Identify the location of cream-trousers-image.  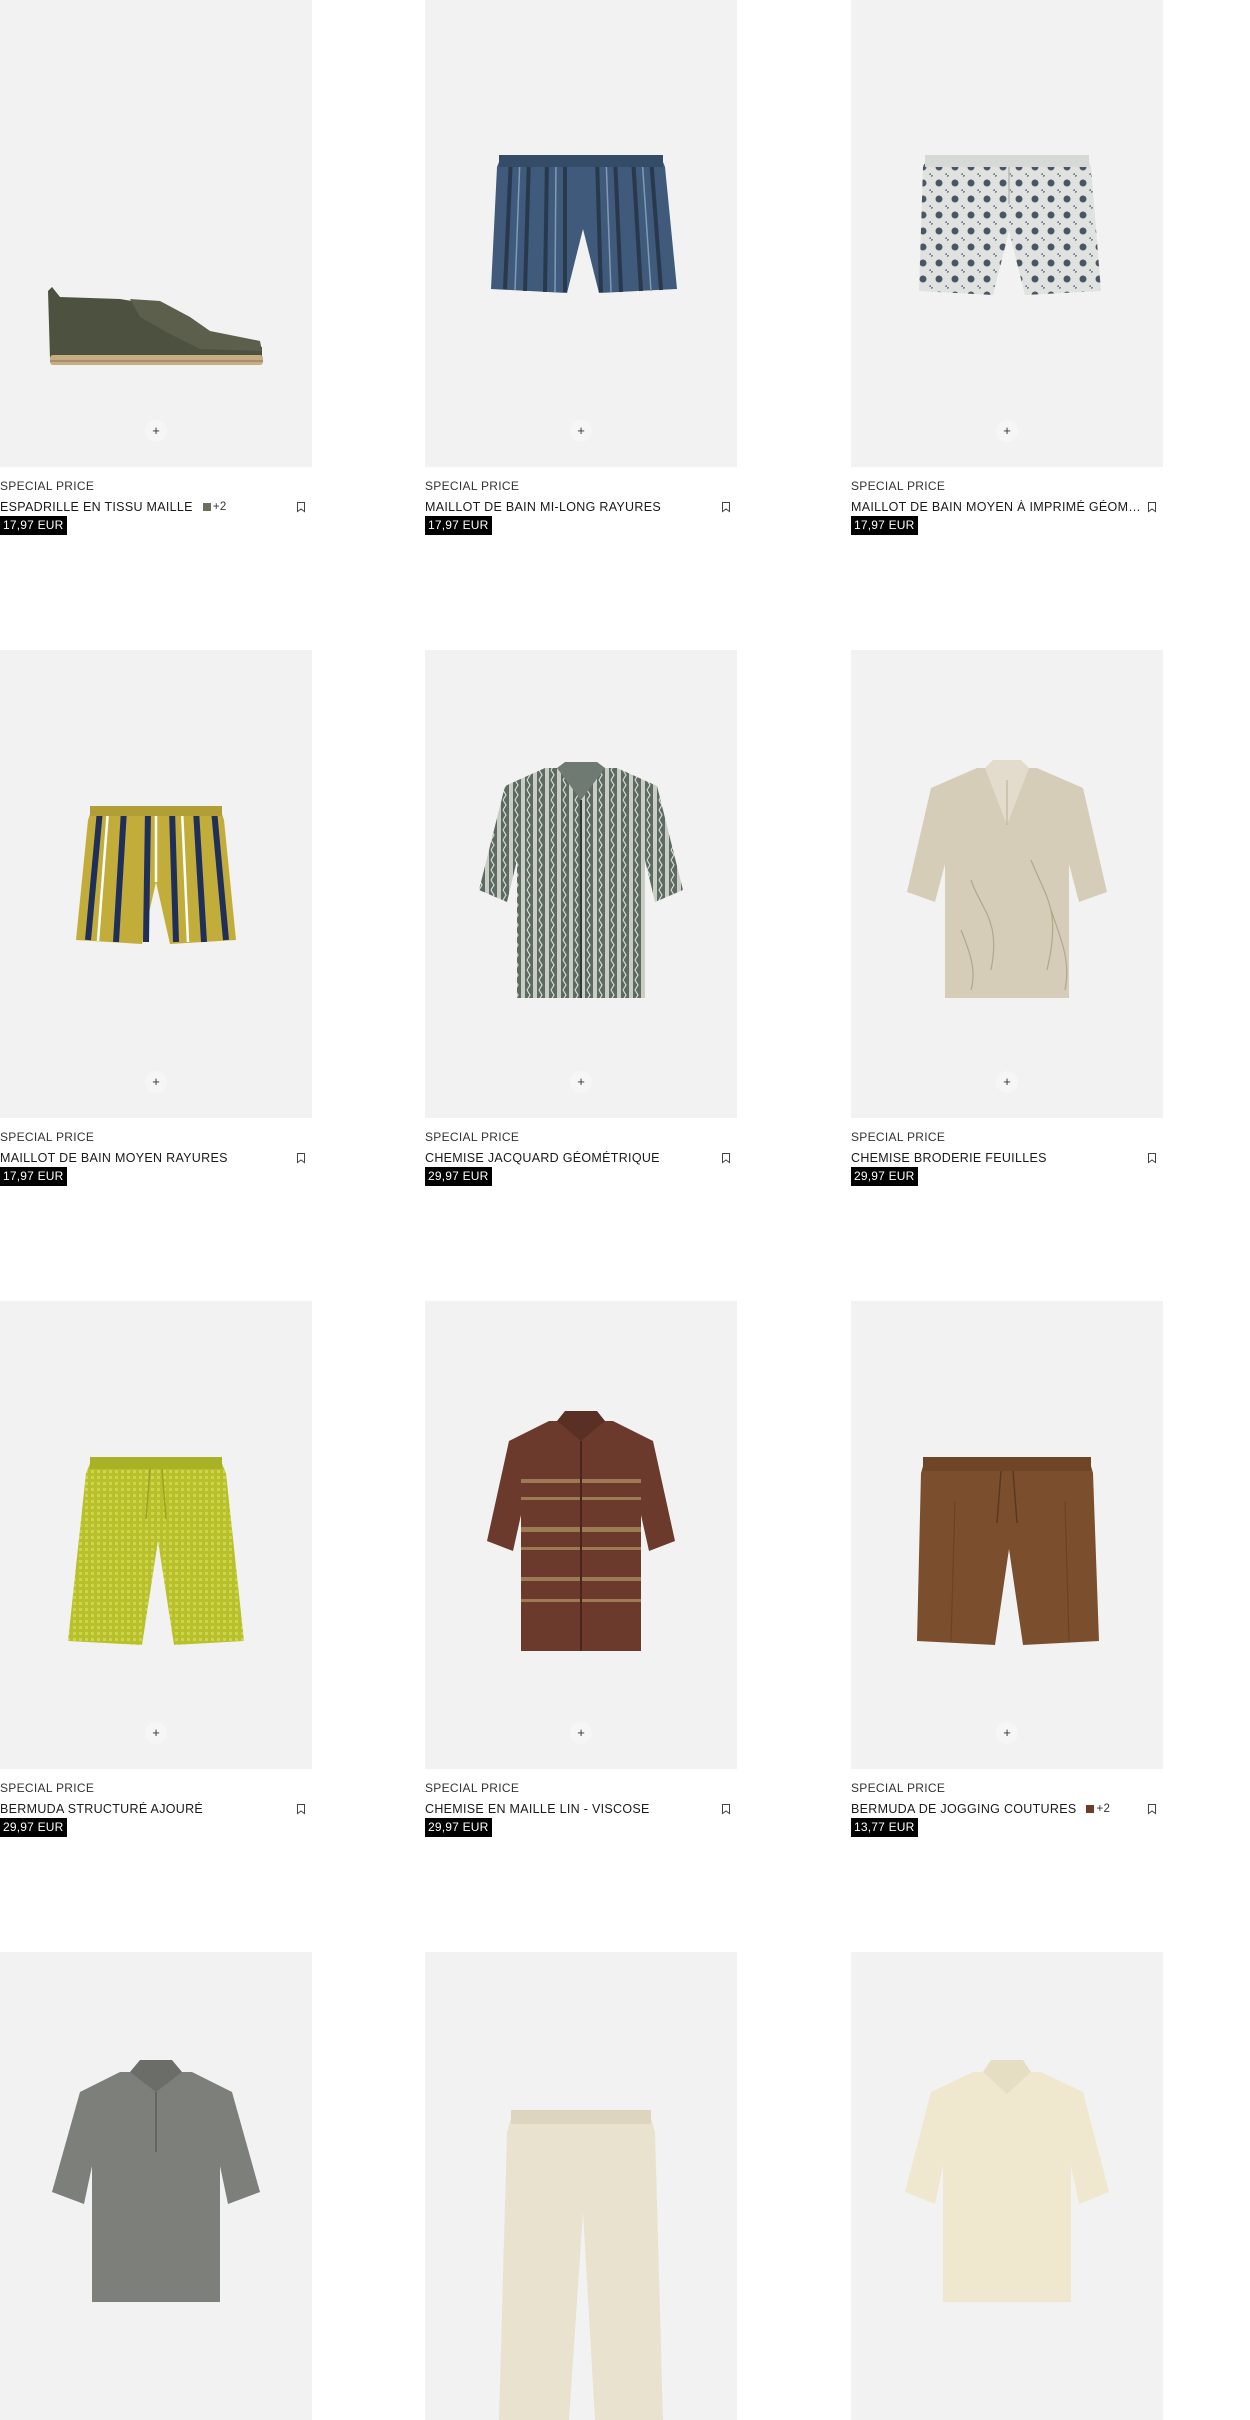
(581, 2265).